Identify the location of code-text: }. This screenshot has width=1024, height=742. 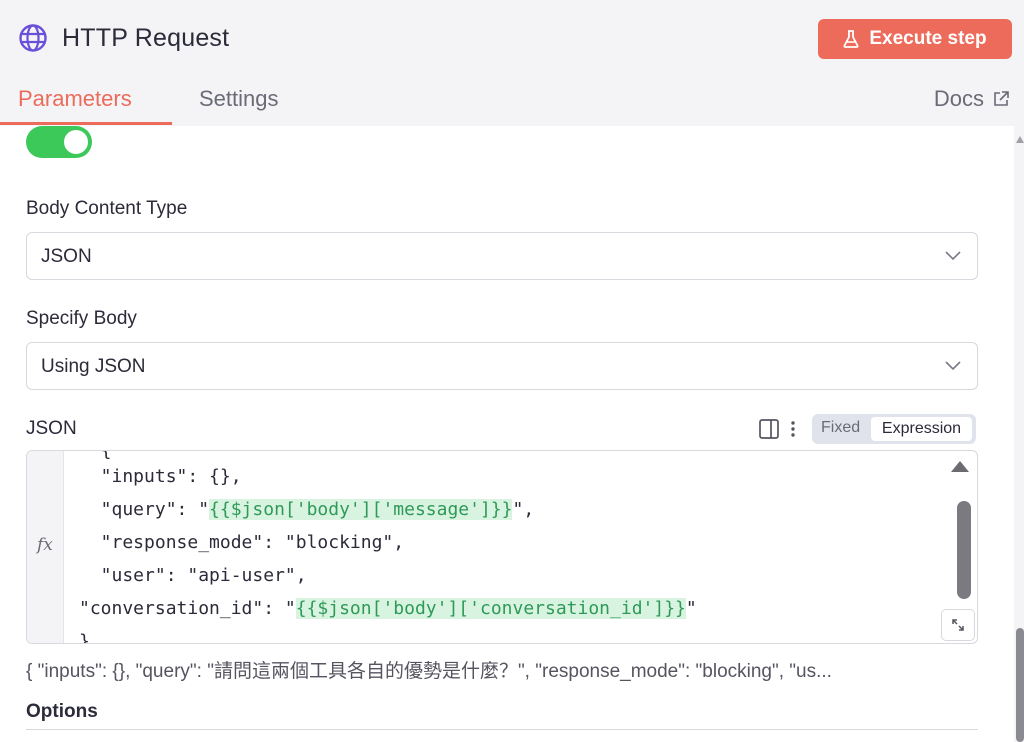
(84, 637).